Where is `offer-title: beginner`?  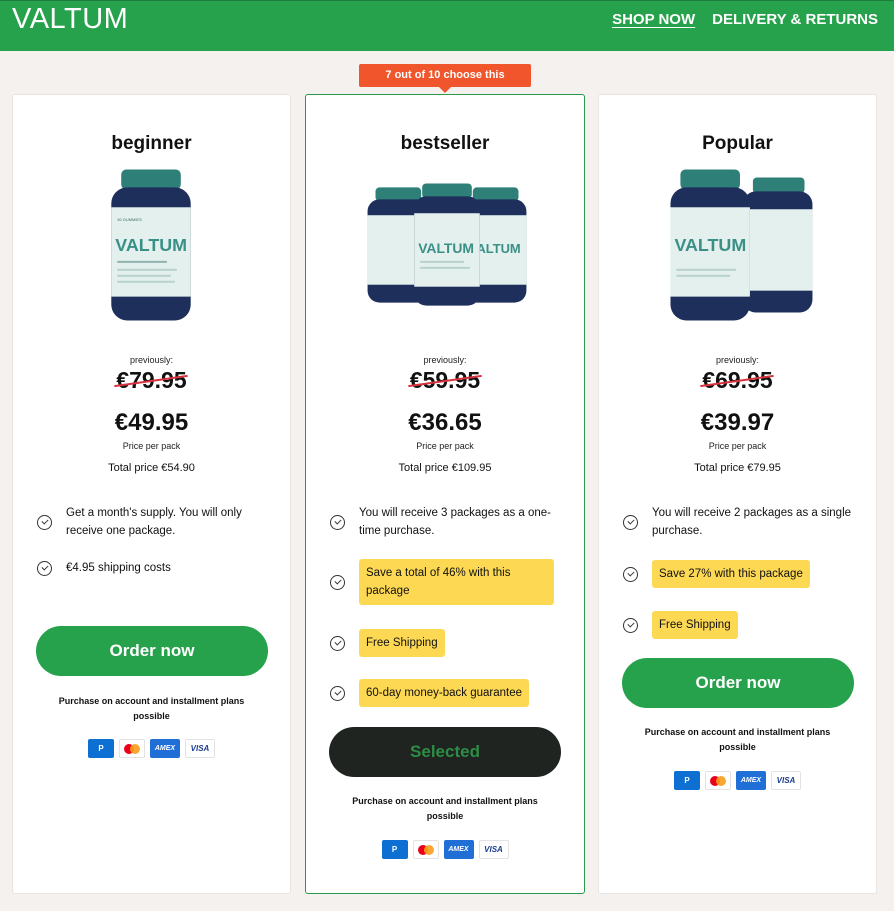
offer-title: beginner is located at coordinates (151, 143).